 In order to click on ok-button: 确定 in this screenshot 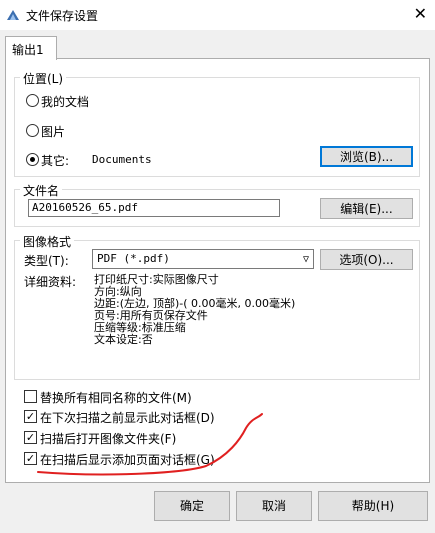, I will do `click(192, 506)`.